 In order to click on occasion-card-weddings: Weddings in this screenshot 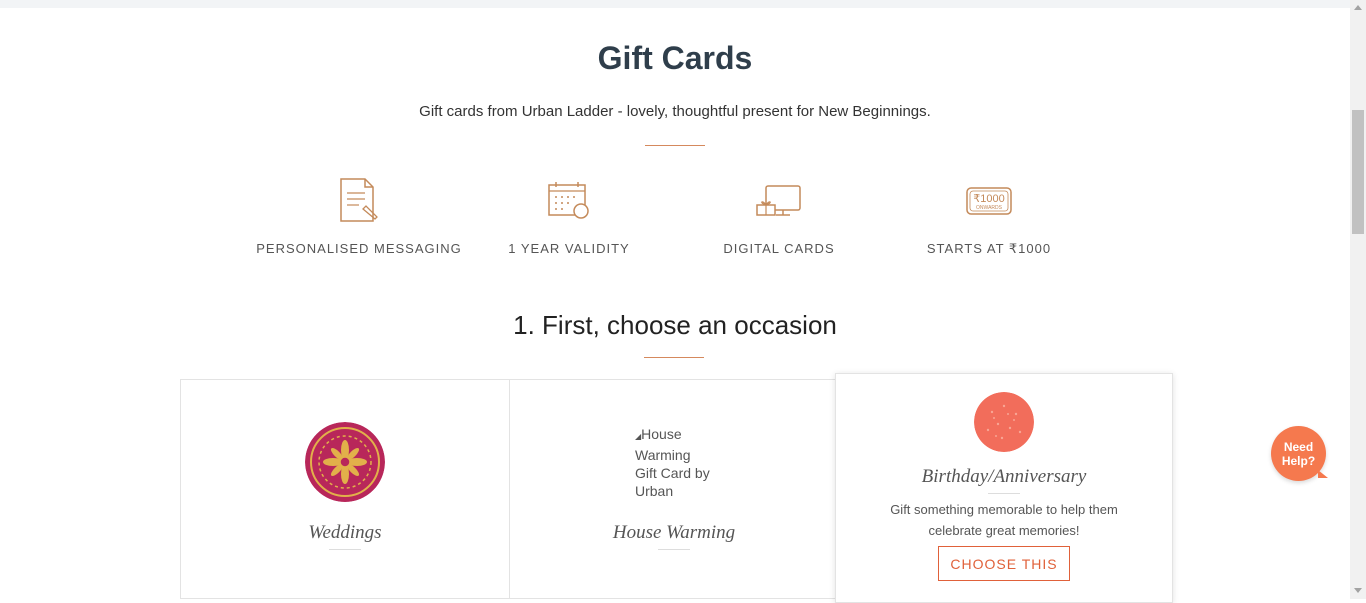, I will do `click(345, 489)`.